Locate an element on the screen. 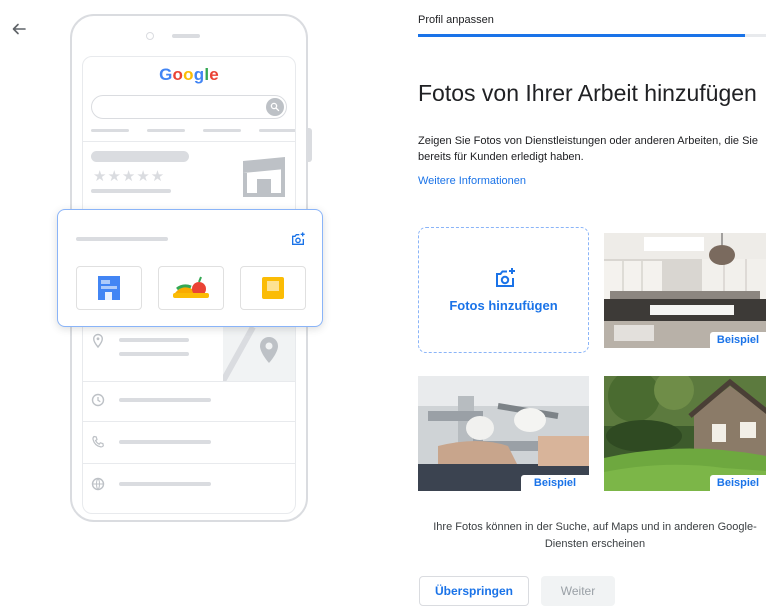 This screenshot has width=766, height=606. progress-bar is located at coordinates (592, 35).